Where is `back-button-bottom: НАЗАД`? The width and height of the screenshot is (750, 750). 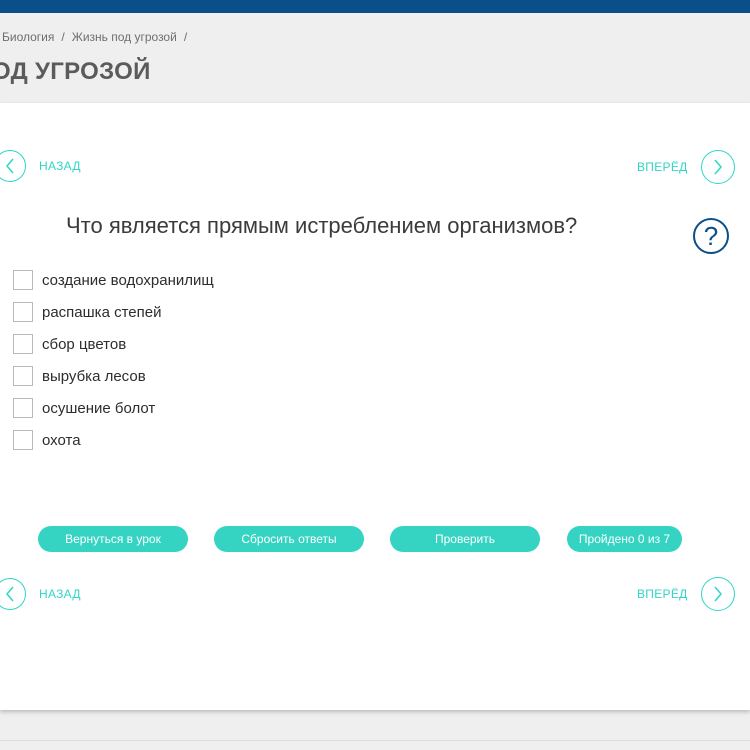
back-button-bottom: НАЗАД is located at coordinates (40, 594).